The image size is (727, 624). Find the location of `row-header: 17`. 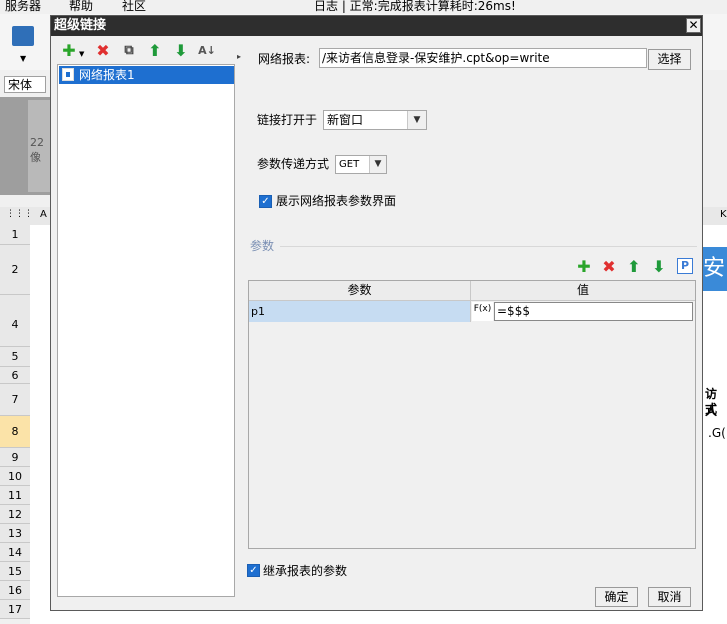

row-header: 17 is located at coordinates (15, 609).